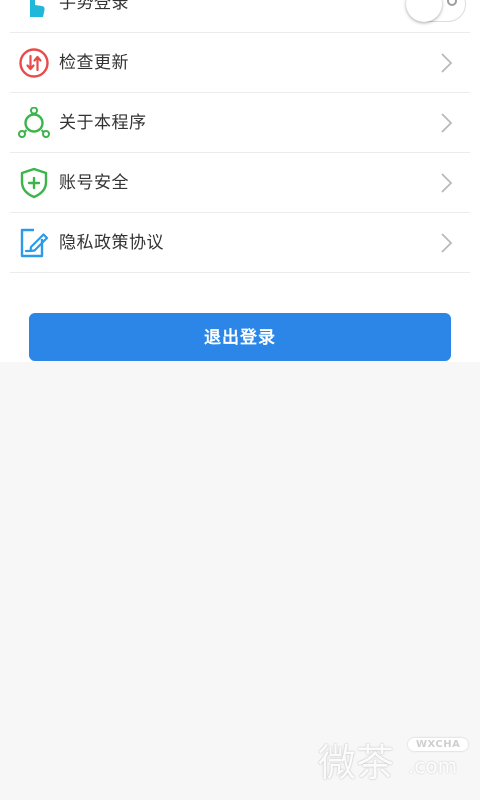  What do you see at coordinates (424, 11) in the screenshot?
I see `toggle-knob` at bounding box center [424, 11].